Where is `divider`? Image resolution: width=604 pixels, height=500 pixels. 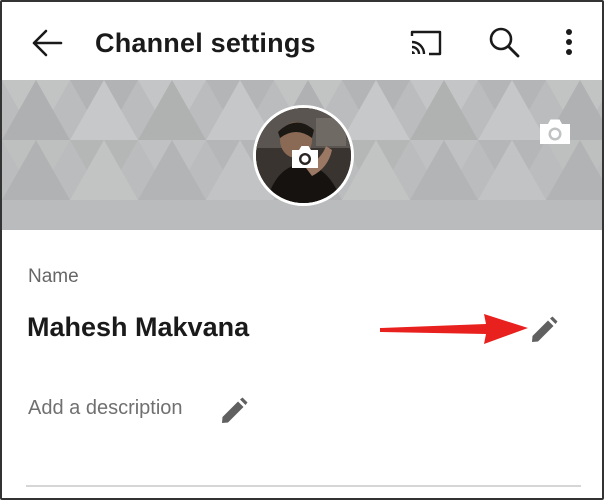 divider is located at coordinates (303, 486).